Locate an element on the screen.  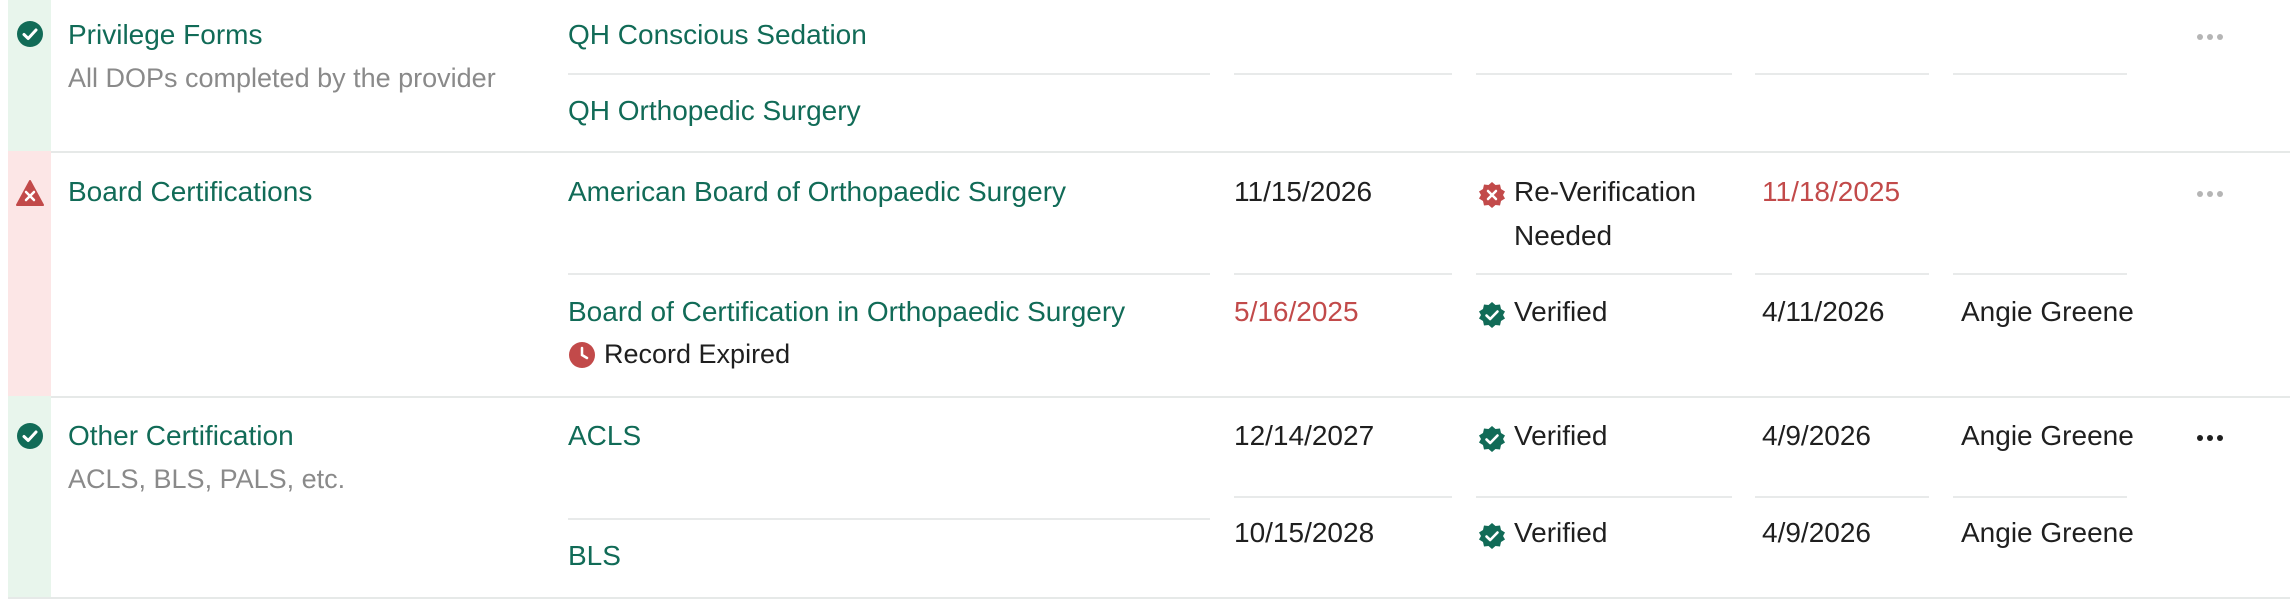
group-title: Board Certifications is located at coordinates (190, 192).